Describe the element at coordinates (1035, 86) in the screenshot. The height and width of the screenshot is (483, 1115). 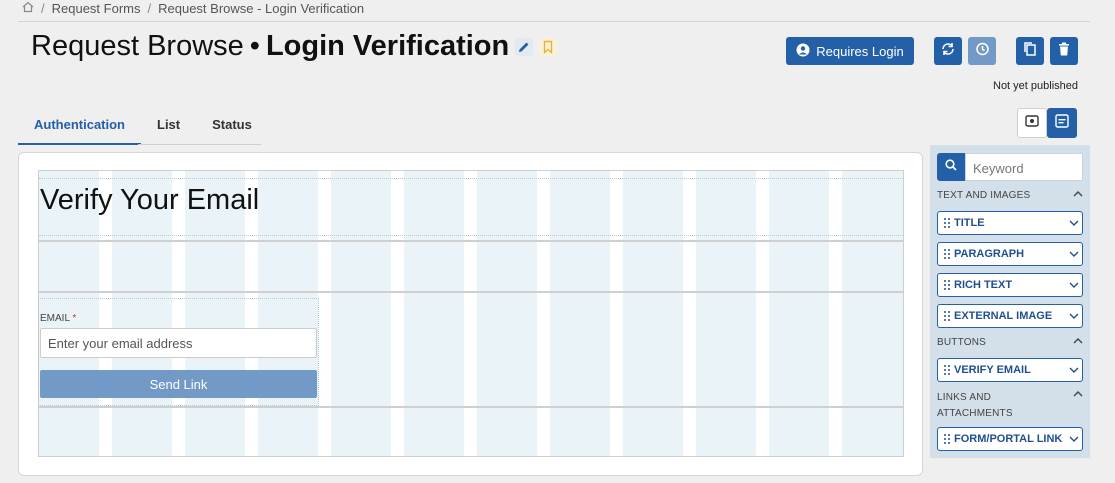
I see `publish-status: Not yet published` at that location.